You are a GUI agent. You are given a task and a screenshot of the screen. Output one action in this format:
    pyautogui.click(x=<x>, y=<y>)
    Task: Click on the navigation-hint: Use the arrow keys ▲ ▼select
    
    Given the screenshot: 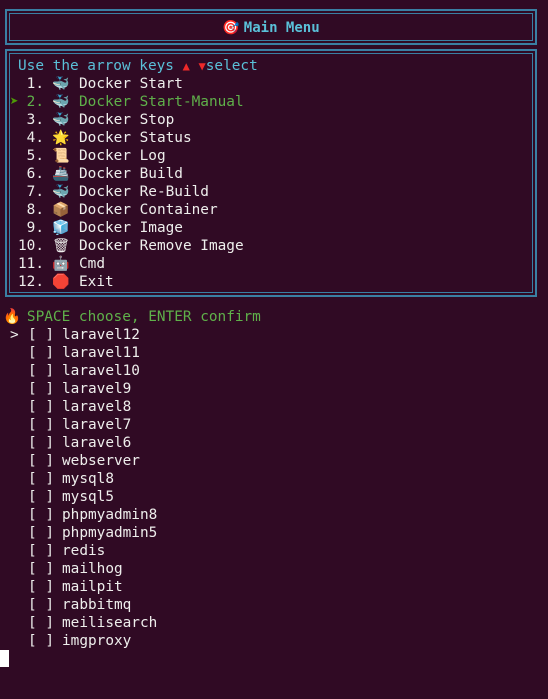 What is the action you would take?
    pyautogui.click(x=138, y=66)
    